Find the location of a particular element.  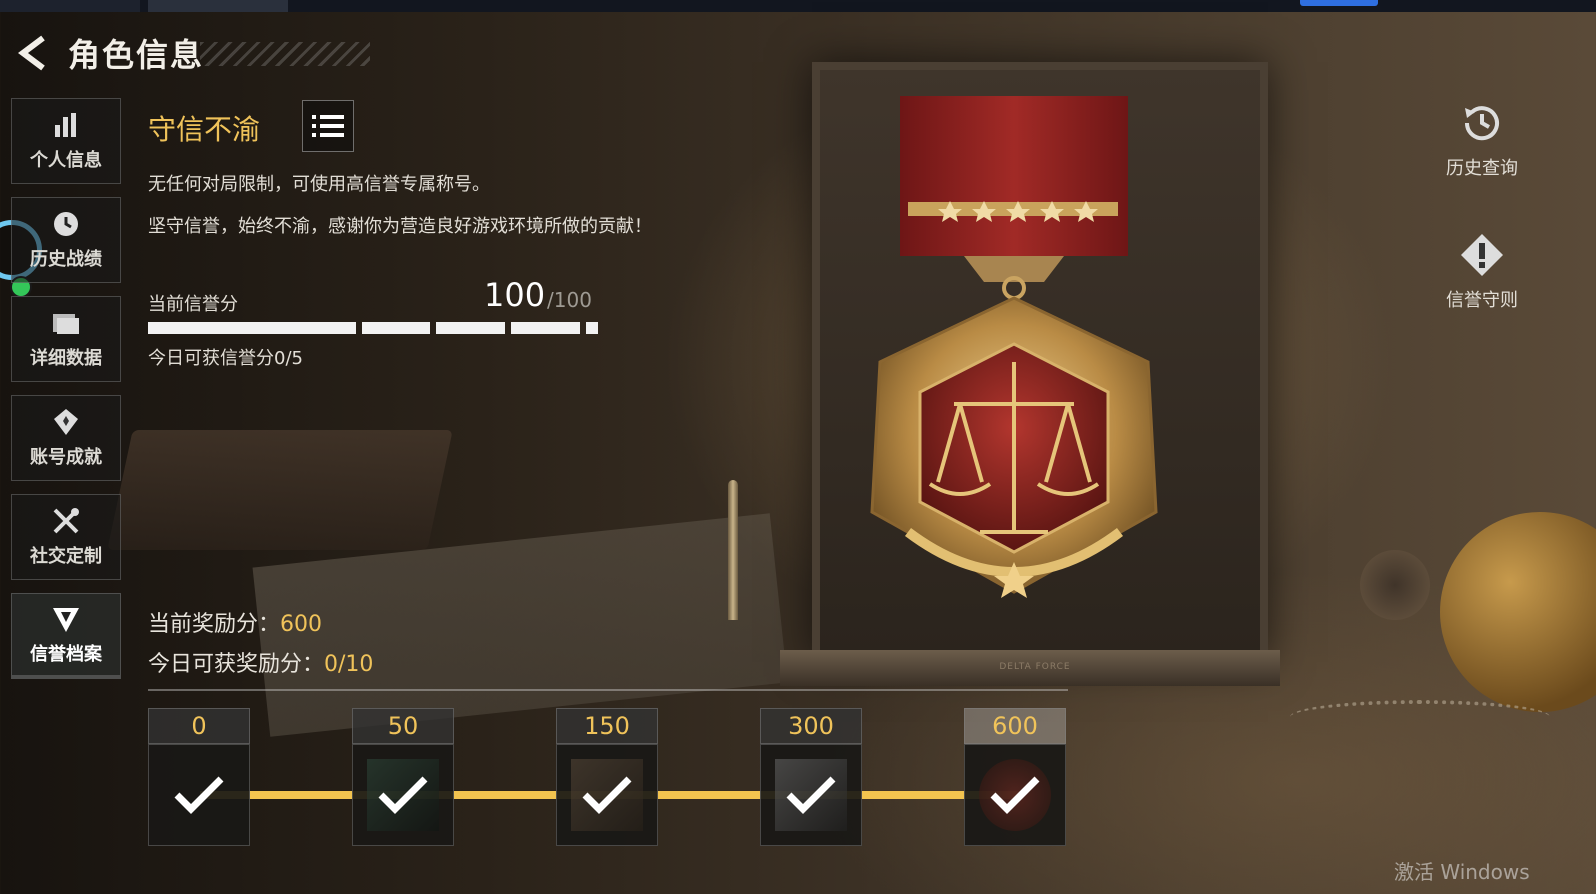

current-reward-value: 600 is located at coordinates (301, 624).